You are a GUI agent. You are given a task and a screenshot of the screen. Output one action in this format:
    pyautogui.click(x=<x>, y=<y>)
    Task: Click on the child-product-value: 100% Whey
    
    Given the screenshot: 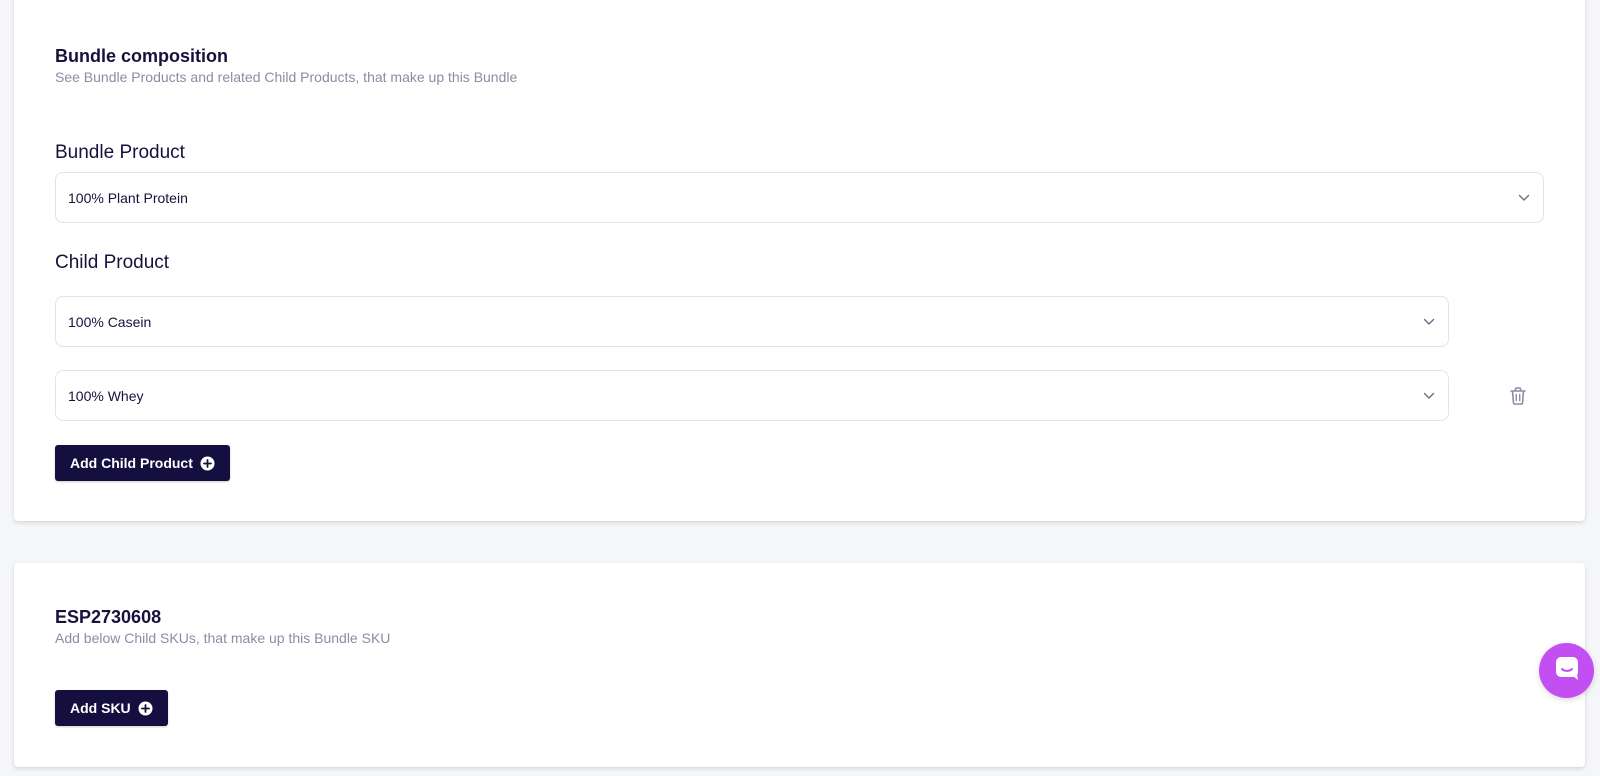 What is the action you would take?
    pyautogui.click(x=106, y=395)
    